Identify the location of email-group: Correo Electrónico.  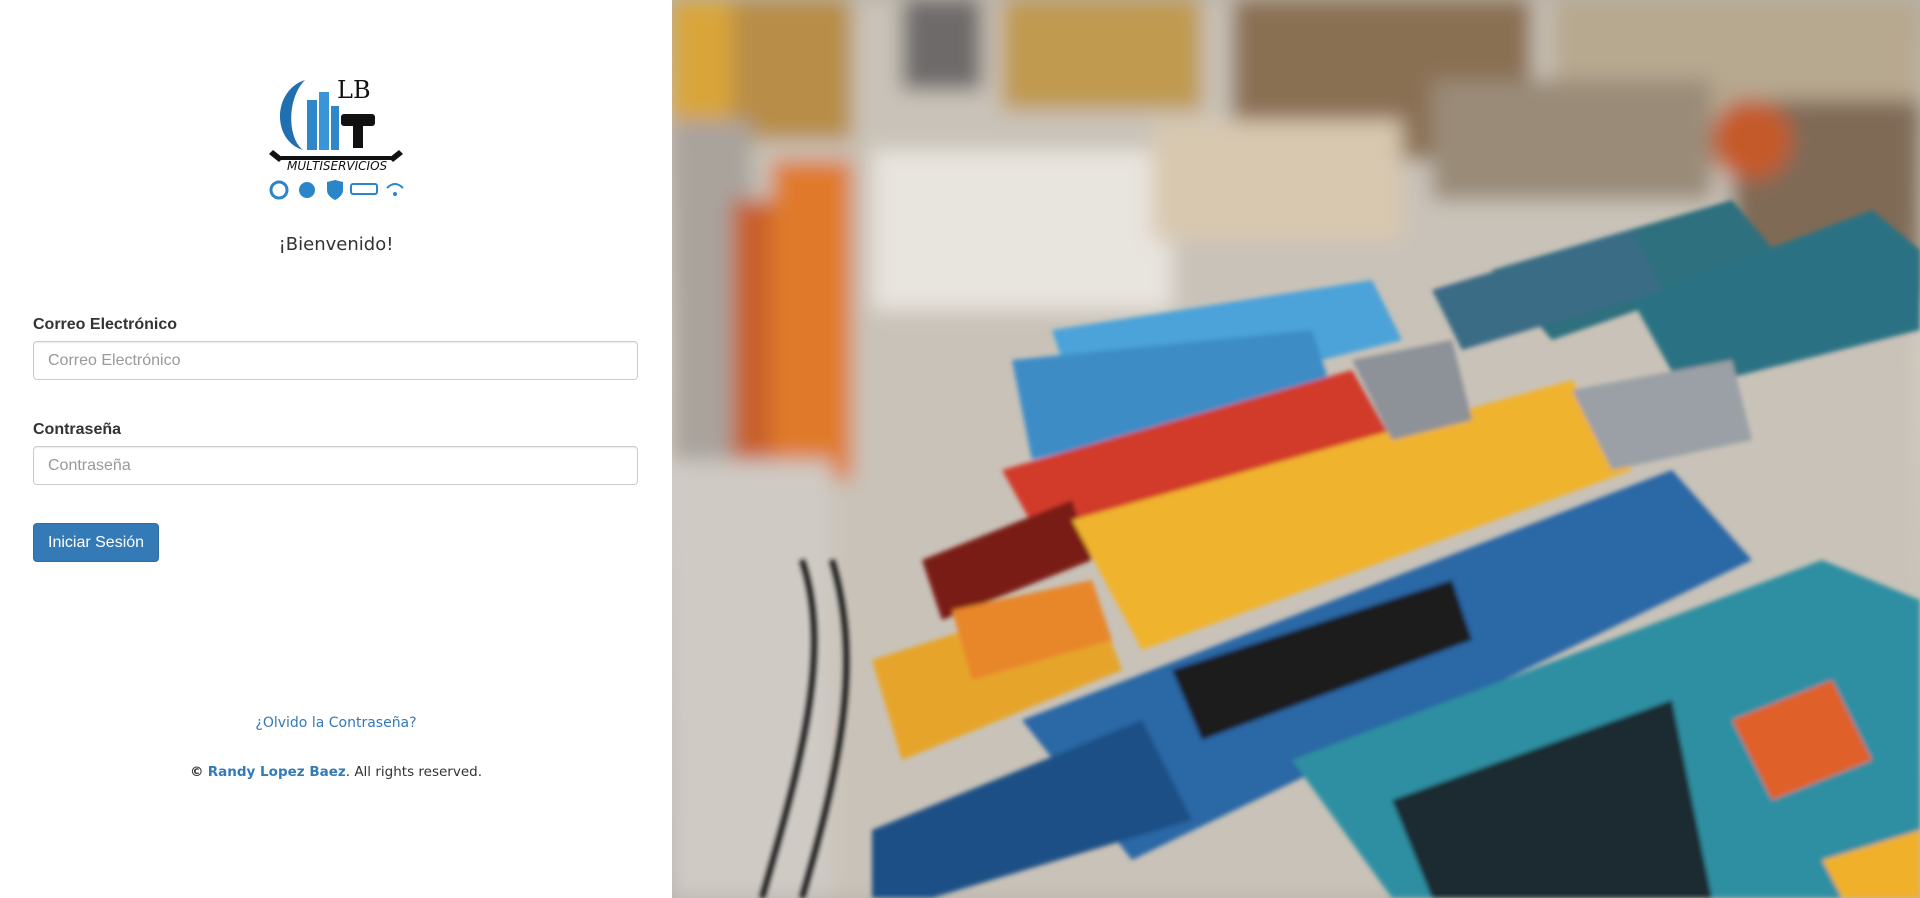
(335, 347).